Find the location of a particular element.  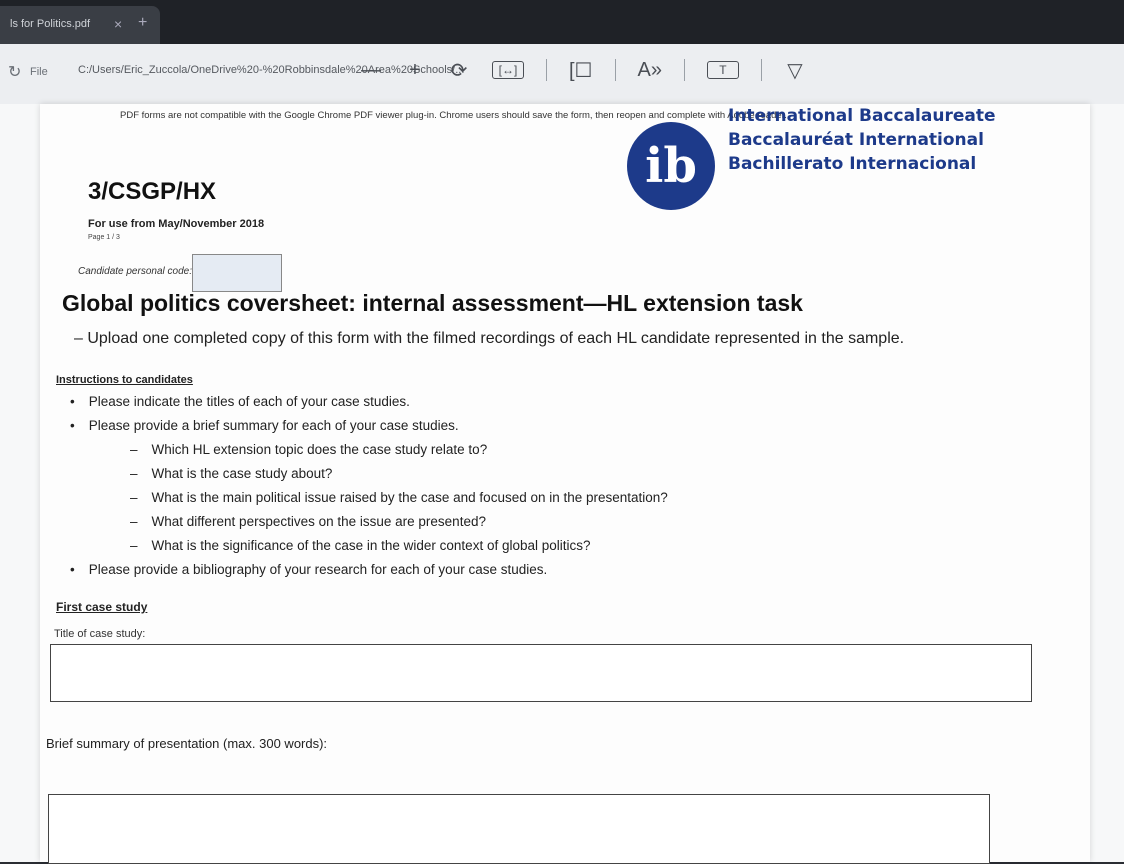

page-view-icon: [☐ is located at coordinates (581, 70).